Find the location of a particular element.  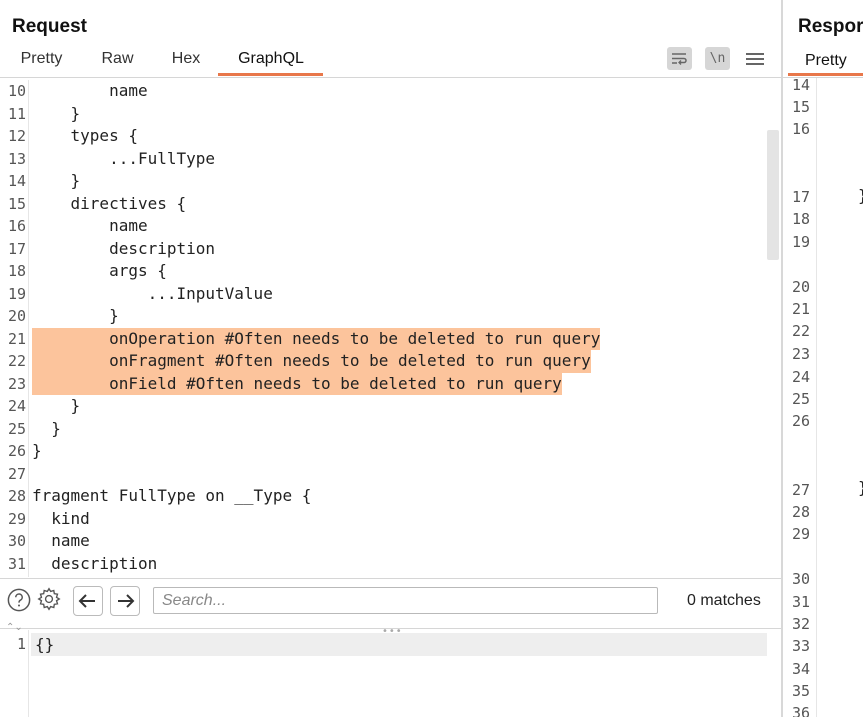

variables-editor: {} is located at coordinates (44, 644).